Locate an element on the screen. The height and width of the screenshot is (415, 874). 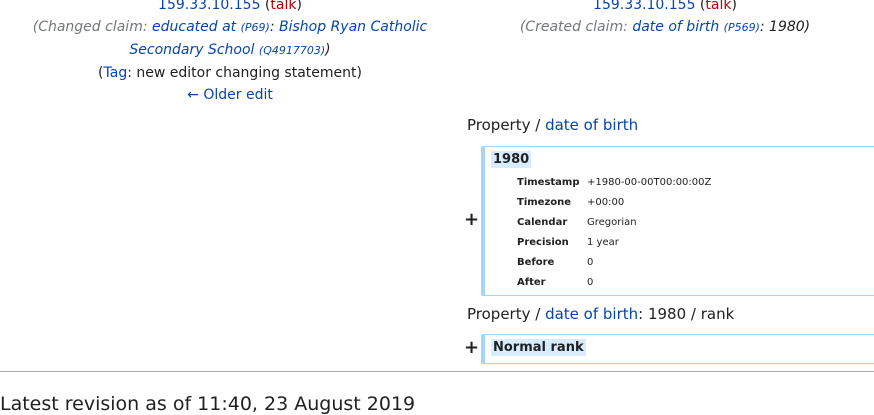
detail-value: 1 year is located at coordinates (603, 242).